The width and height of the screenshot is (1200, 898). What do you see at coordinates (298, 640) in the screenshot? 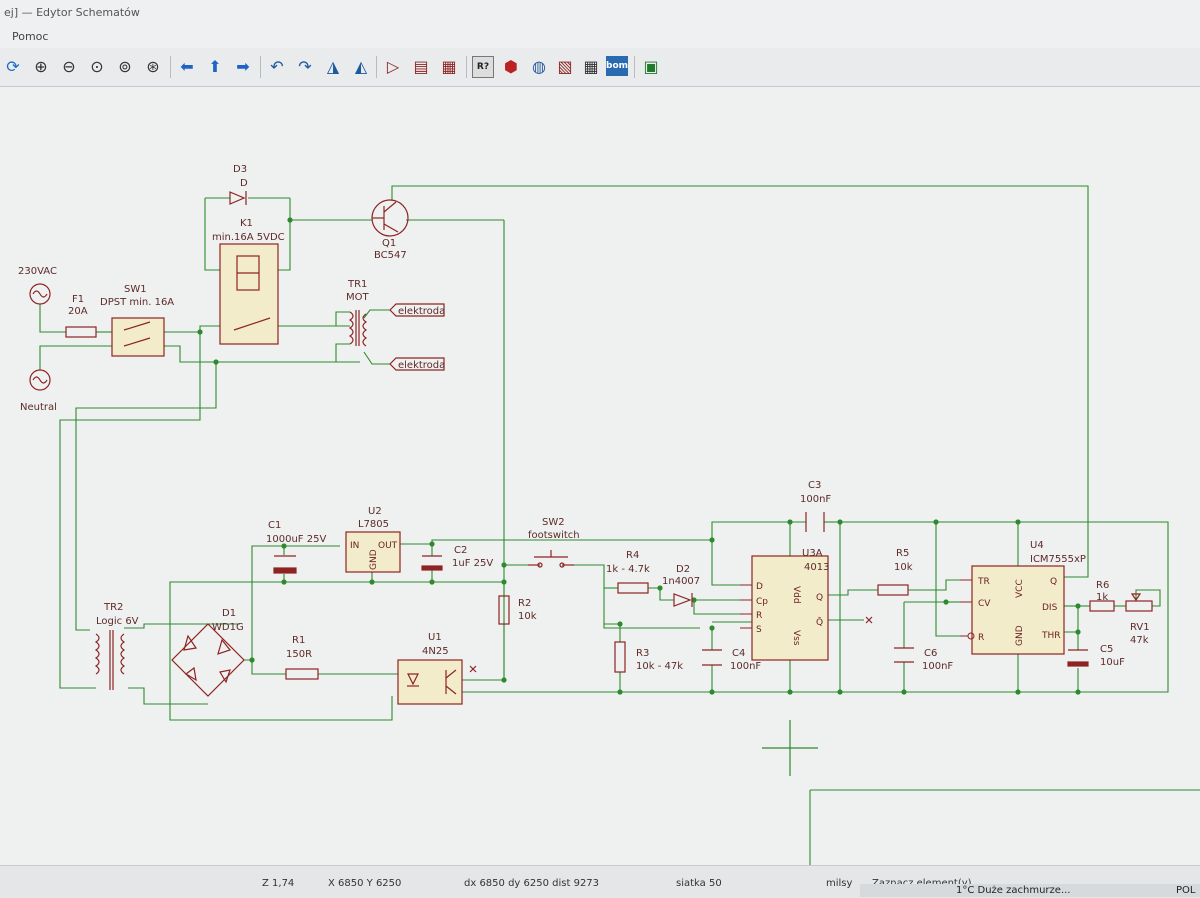
I see `label-r1-ref: R1` at bounding box center [298, 640].